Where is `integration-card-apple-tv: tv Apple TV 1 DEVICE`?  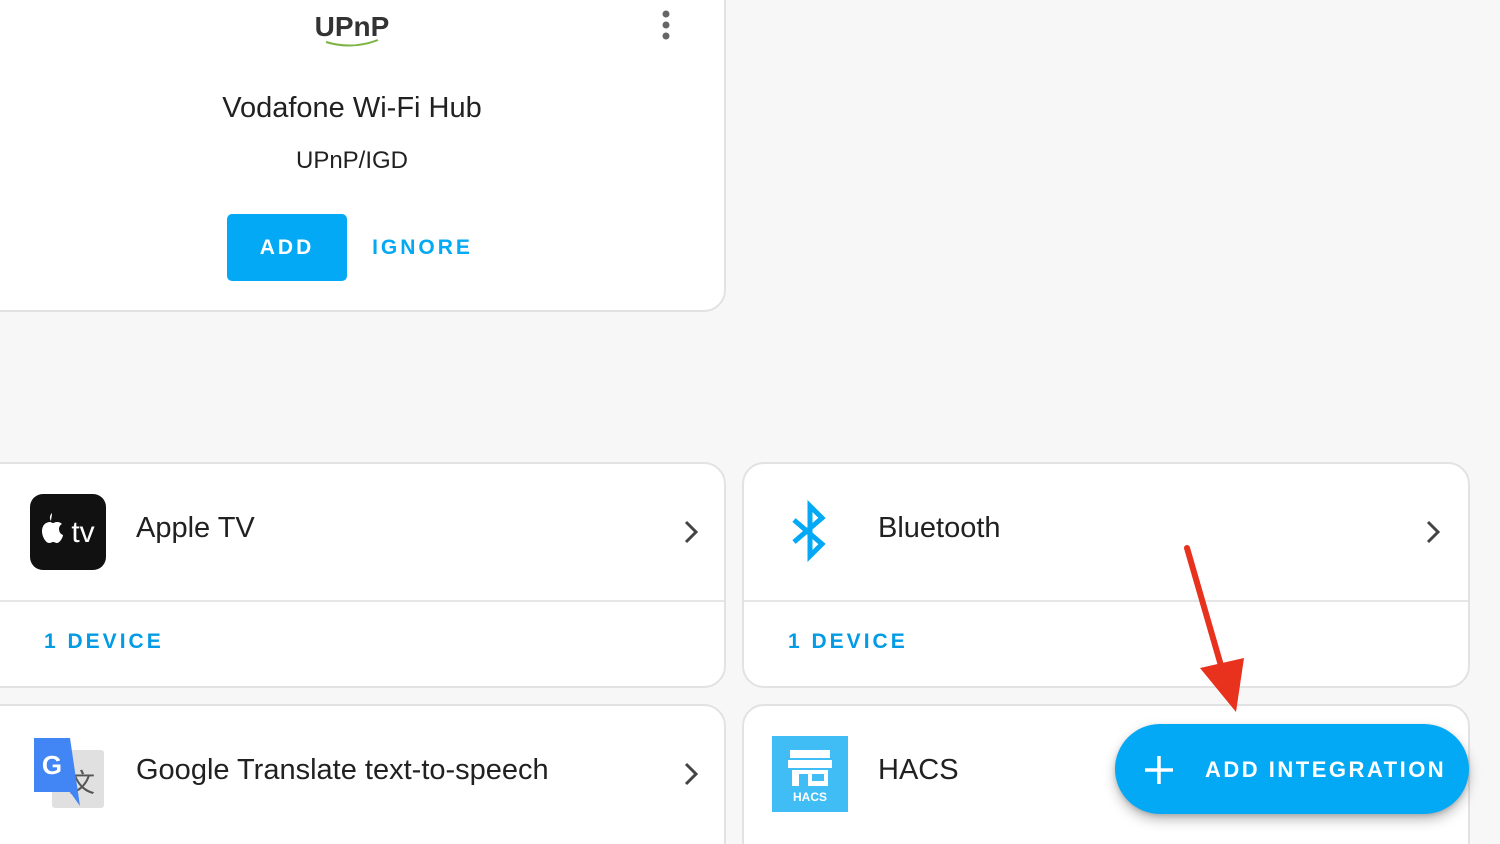
integration-card-apple-tv: tv Apple TV 1 DEVICE is located at coordinates (363, 575).